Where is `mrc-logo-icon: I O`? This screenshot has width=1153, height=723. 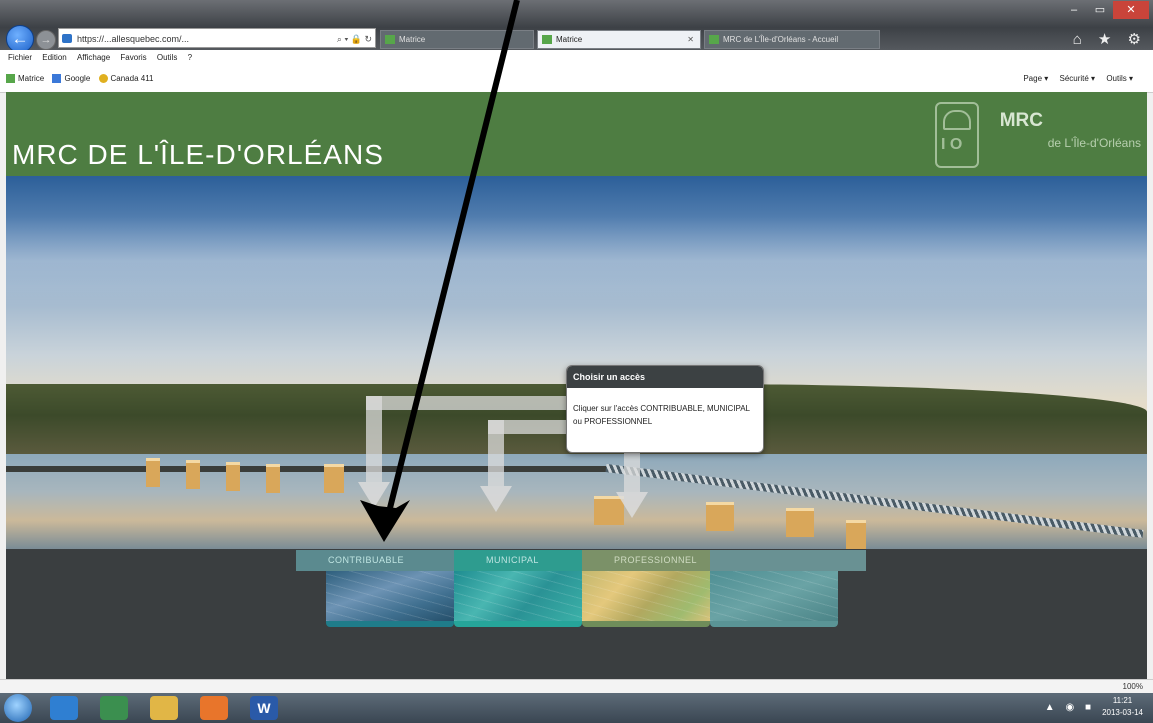 mrc-logo-icon: I O is located at coordinates (957, 135).